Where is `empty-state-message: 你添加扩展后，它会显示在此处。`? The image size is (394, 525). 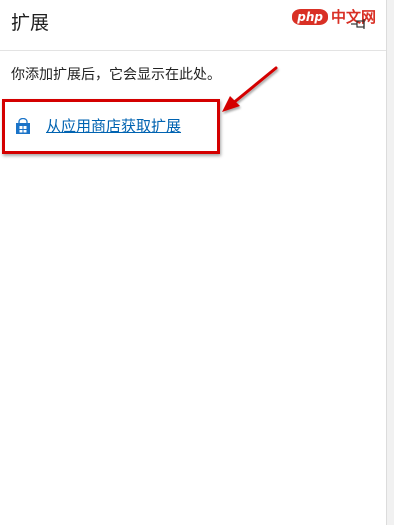
empty-state-message: 你添加扩展后，它会显示在此处。 is located at coordinates (116, 75).